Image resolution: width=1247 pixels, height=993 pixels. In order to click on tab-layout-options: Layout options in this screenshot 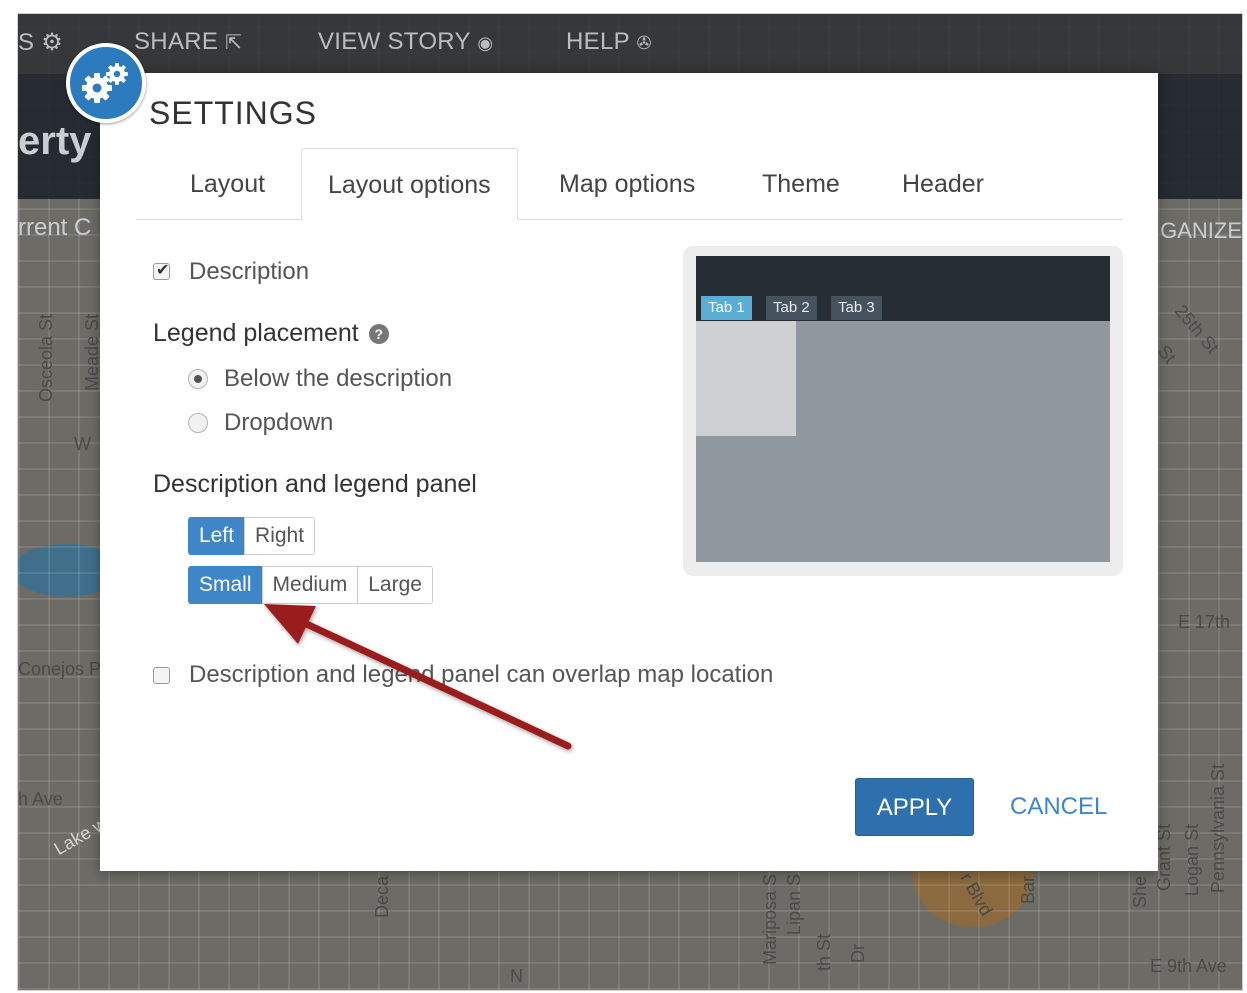, I will do `click(409, 184)`.